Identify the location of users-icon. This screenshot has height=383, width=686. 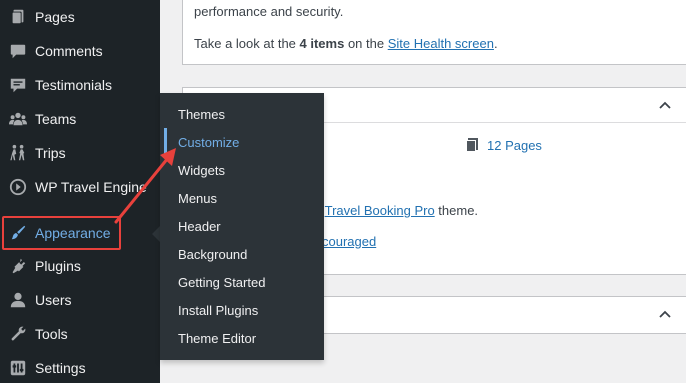
(18, 300).